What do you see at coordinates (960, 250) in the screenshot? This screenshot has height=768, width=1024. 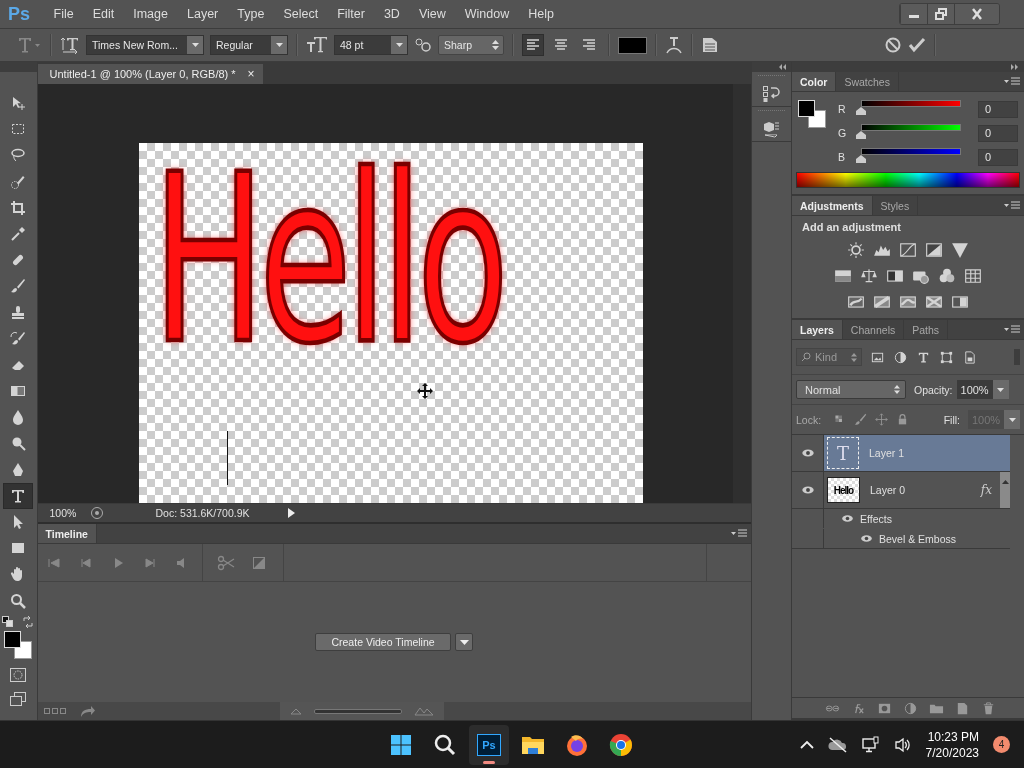 I see `triangle-icon` at bounding box center [960, 250].